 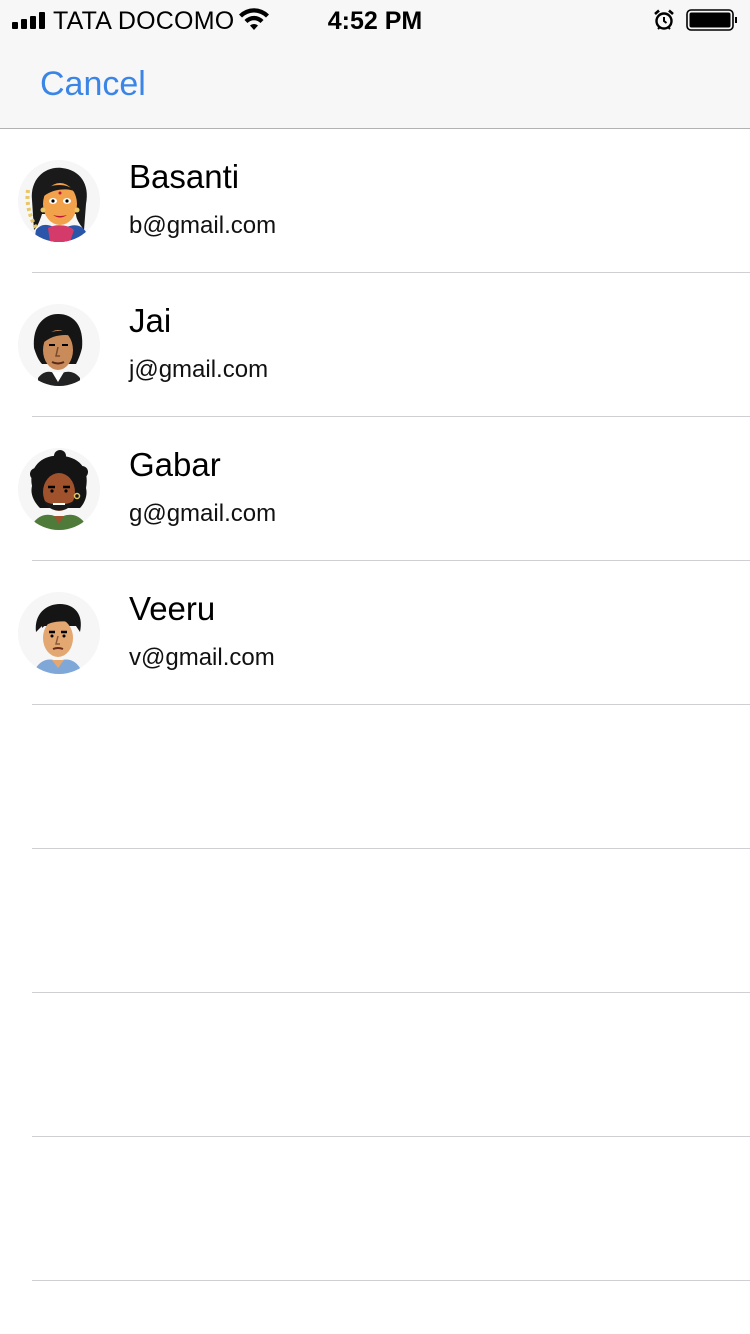 I want to click on jai-avatar, so click(x=59, y=345).